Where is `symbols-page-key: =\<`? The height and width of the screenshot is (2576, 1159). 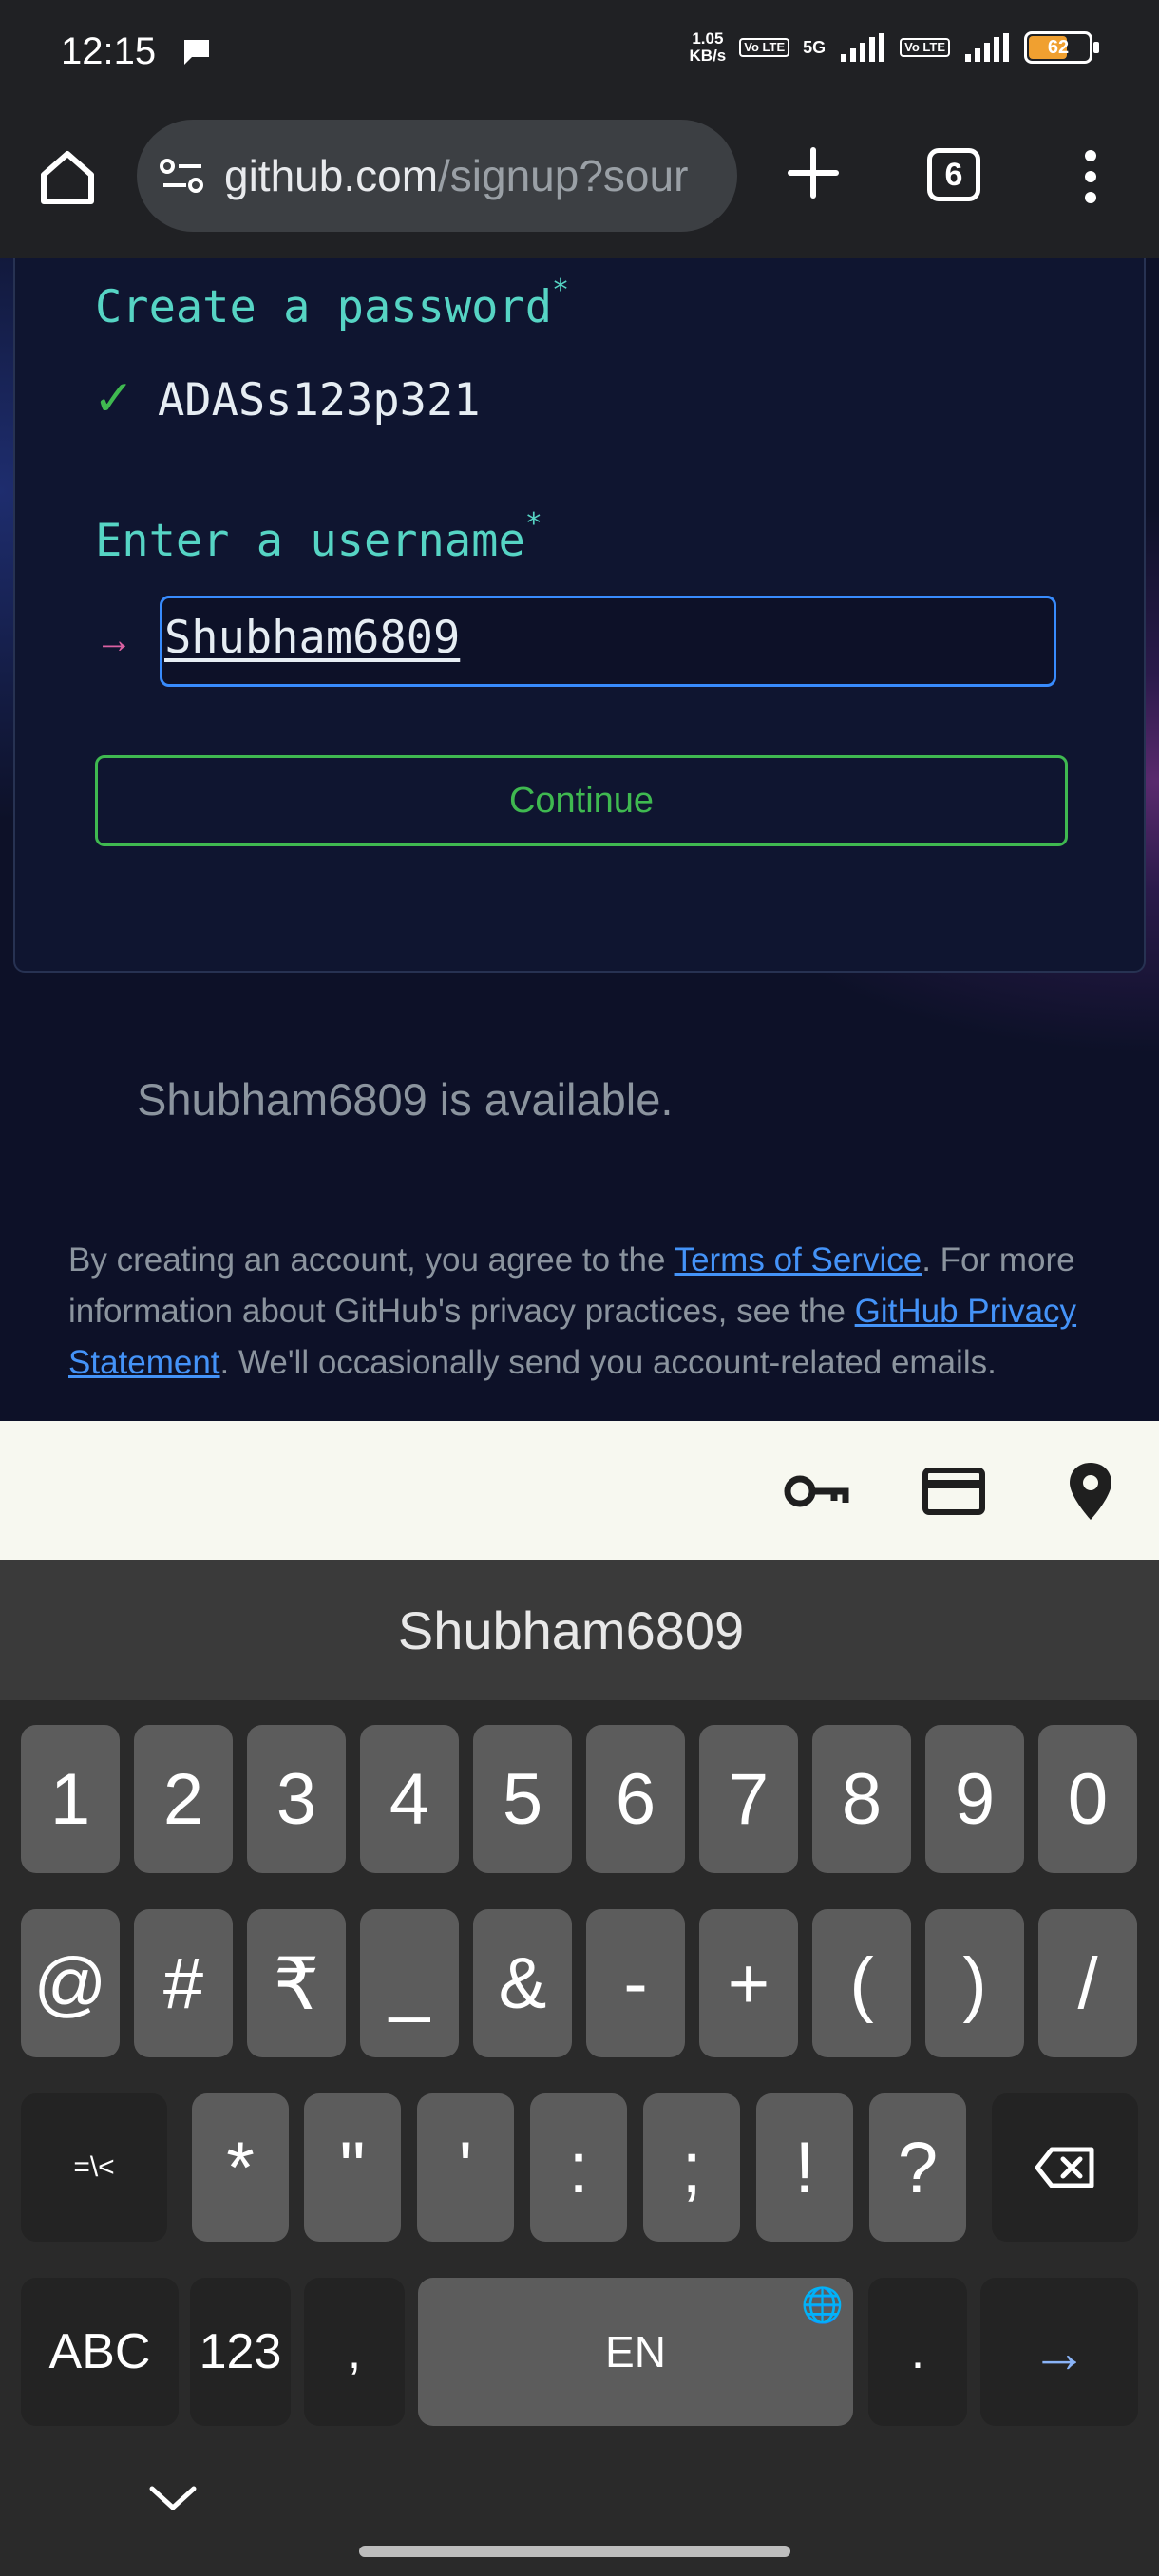 symbols-page-key: =\< is located at coordinates (94, 2167).